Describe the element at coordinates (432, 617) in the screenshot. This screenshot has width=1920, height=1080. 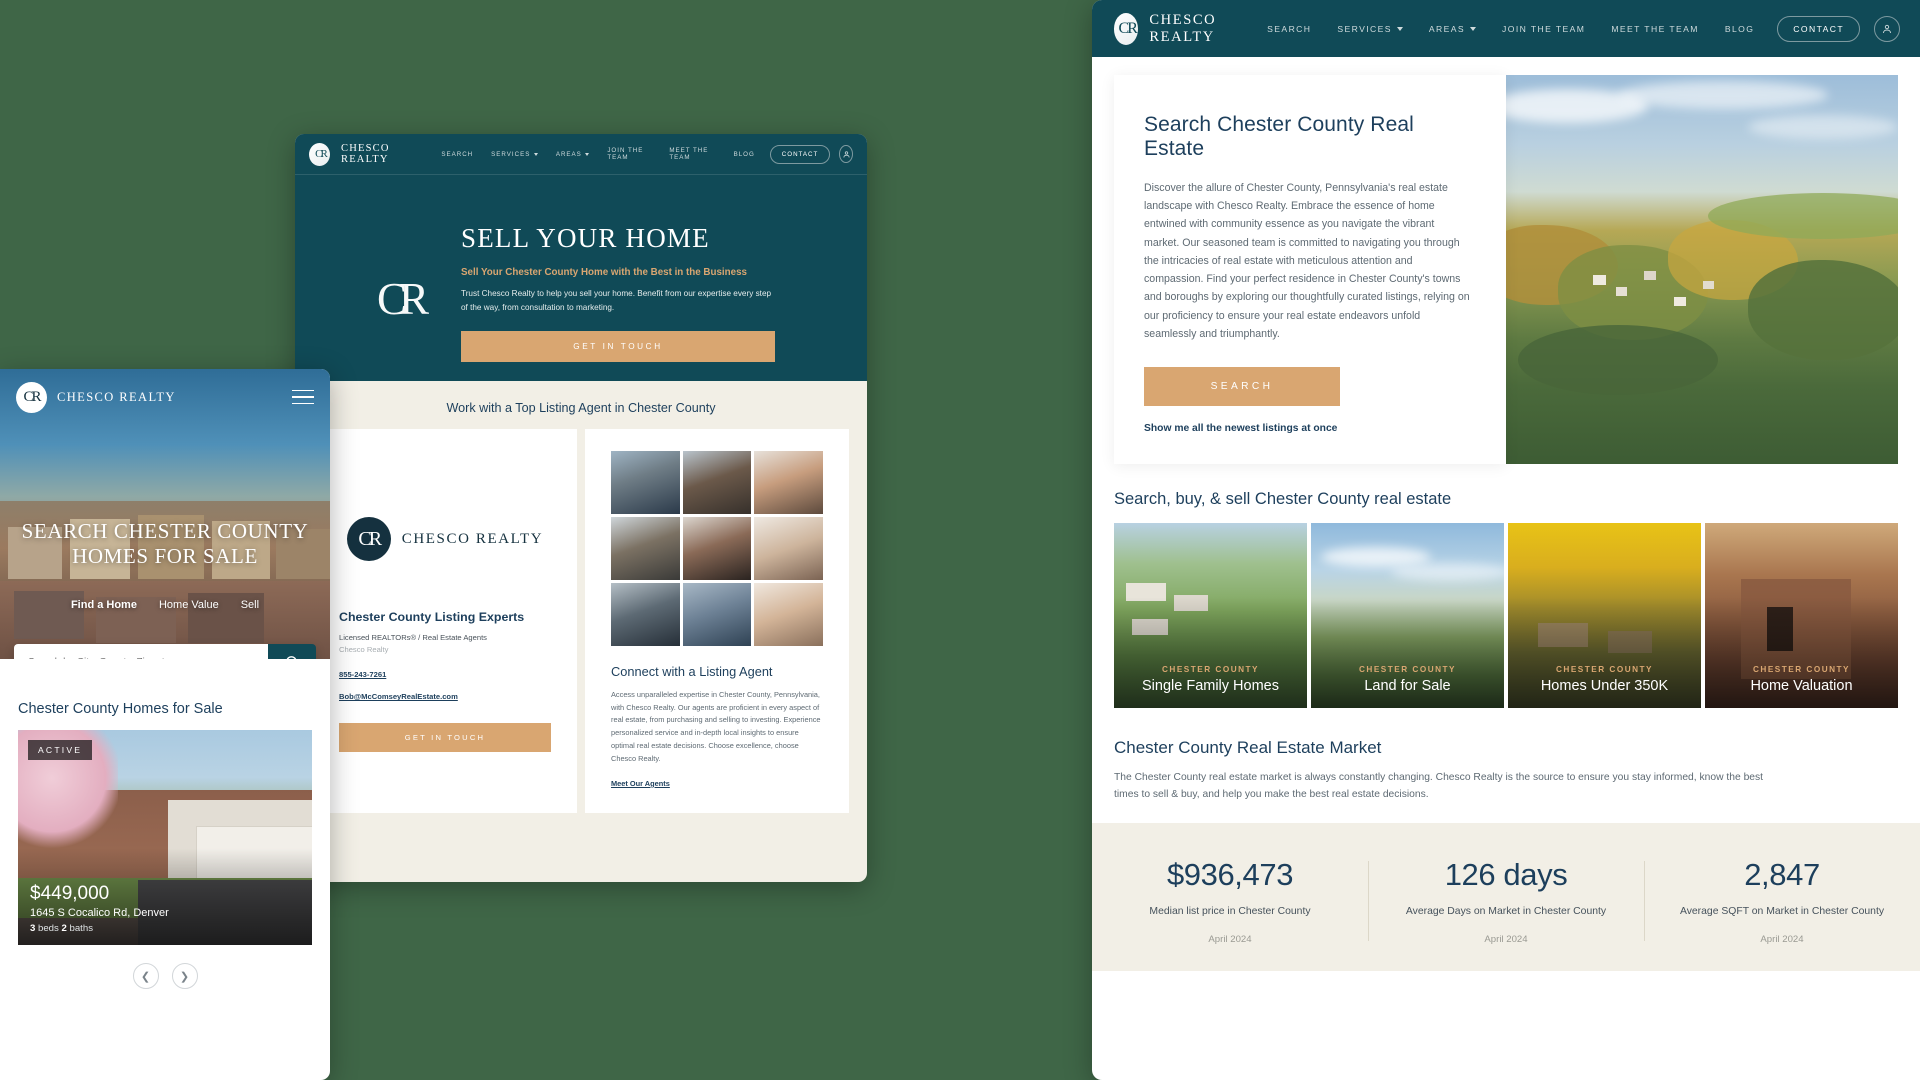
I see `card-title: Chester County Listing Experts` at that location.